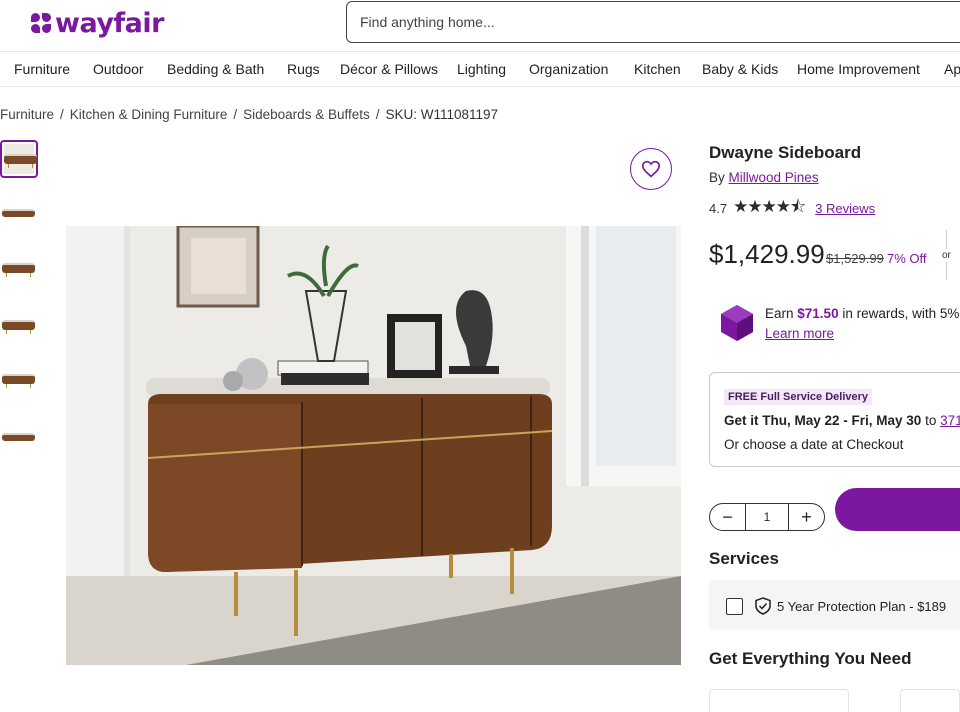 This screenshot has height=712, width=960. What do you see at coordinates (657, 69) in the screenshot?
I see `nav-item-kitchen: Kitchen` at bounding box center [657, 69].